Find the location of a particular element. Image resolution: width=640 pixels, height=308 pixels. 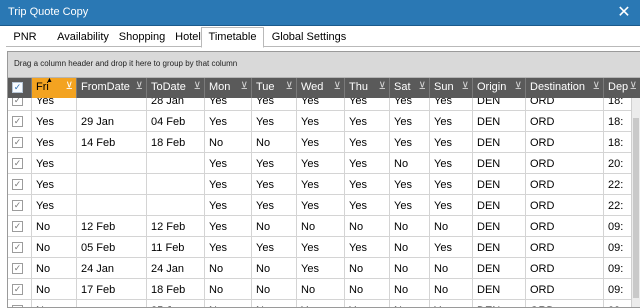

tab-availability: Availability is located at coordinates (83, 37).